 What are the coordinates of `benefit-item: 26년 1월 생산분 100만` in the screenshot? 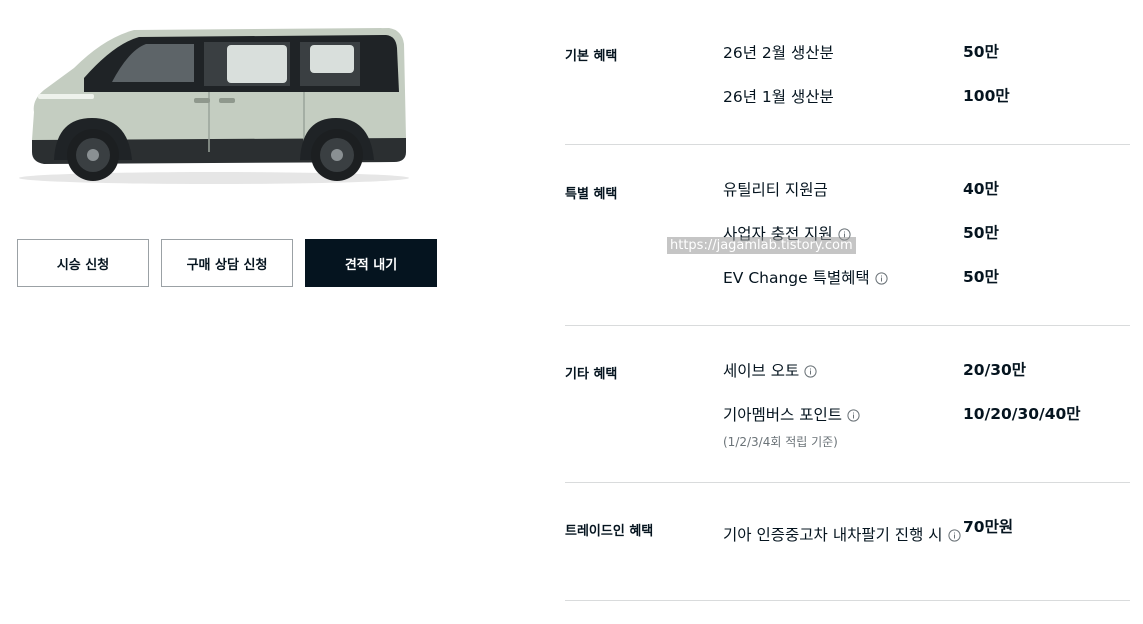 It's located at (923, 96).